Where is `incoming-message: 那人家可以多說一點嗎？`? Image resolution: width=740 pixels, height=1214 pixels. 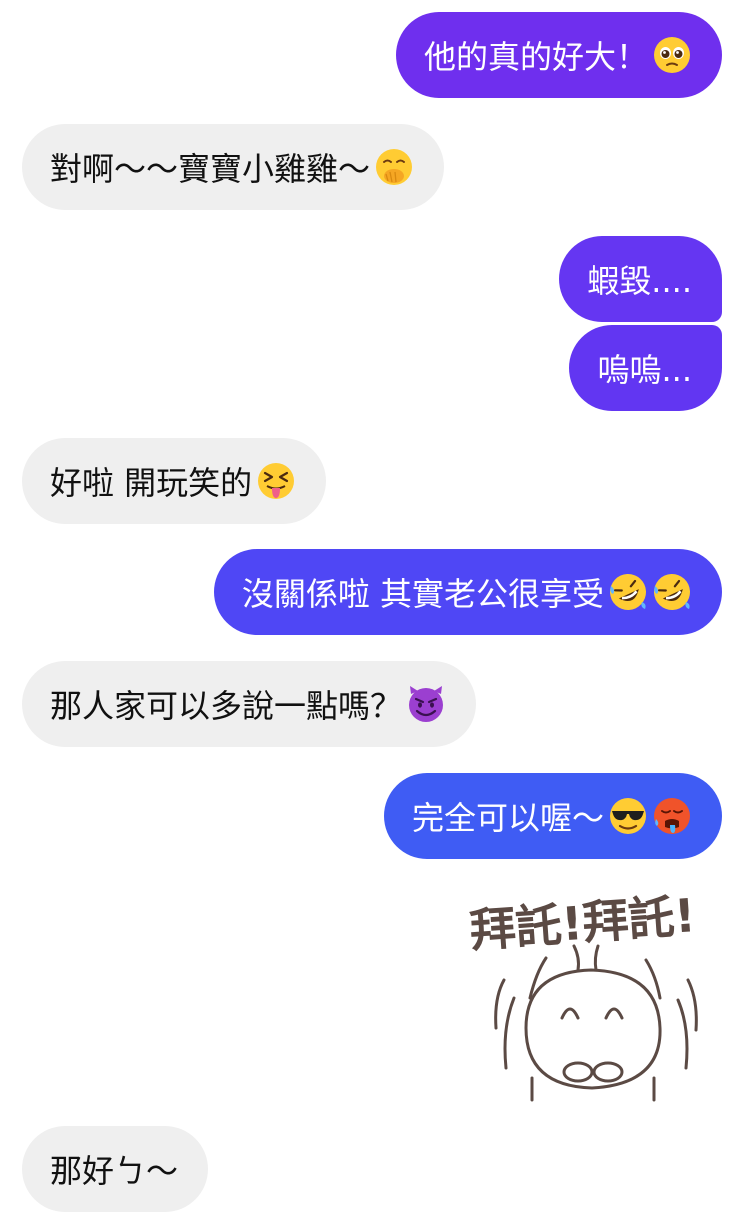 incoming-message: 那人家可以多說一點嗎？ is located at coordinates (249, 704).